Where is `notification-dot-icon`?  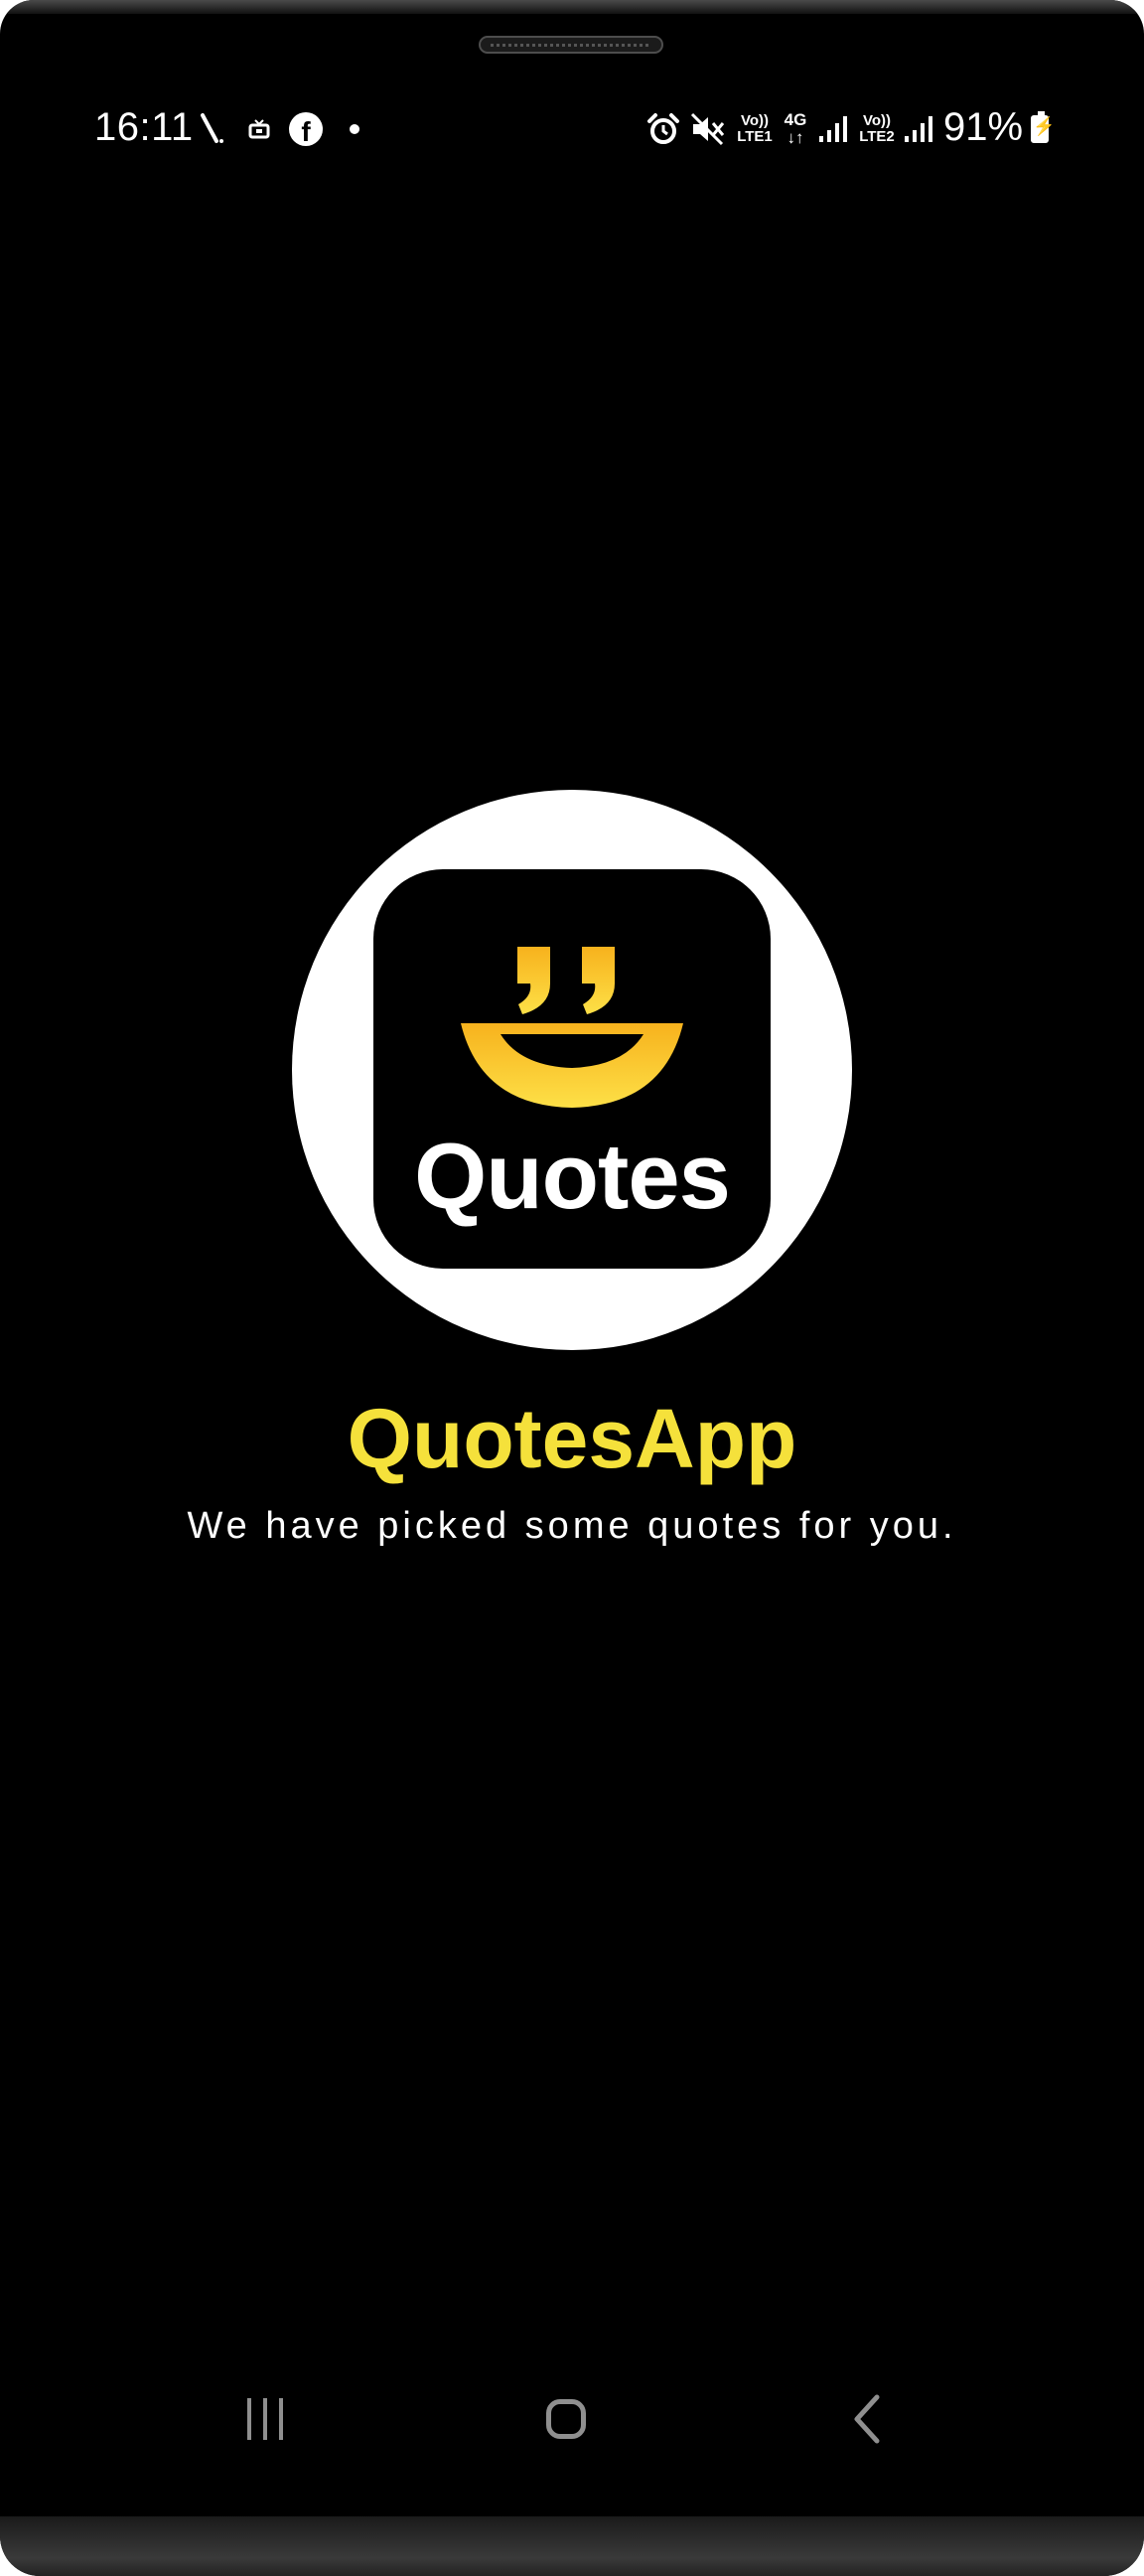 notification-dot-icon is located at coordinates (355, 129).